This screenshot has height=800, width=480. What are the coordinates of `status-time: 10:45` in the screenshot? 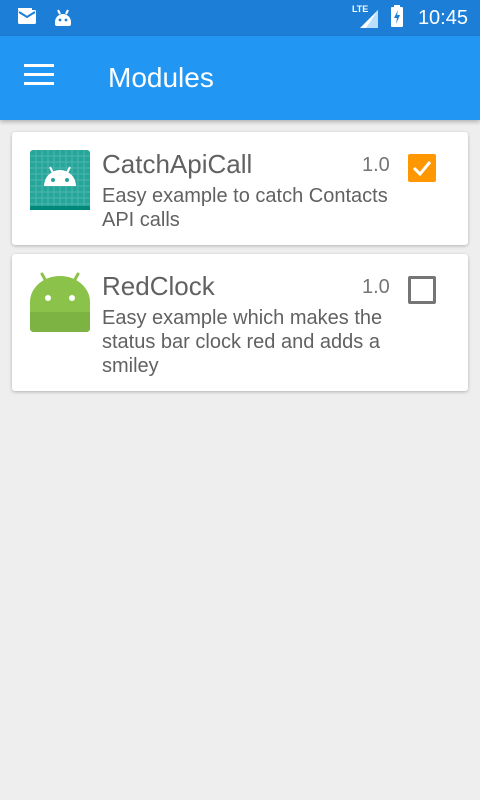 It's located at (442, 17).